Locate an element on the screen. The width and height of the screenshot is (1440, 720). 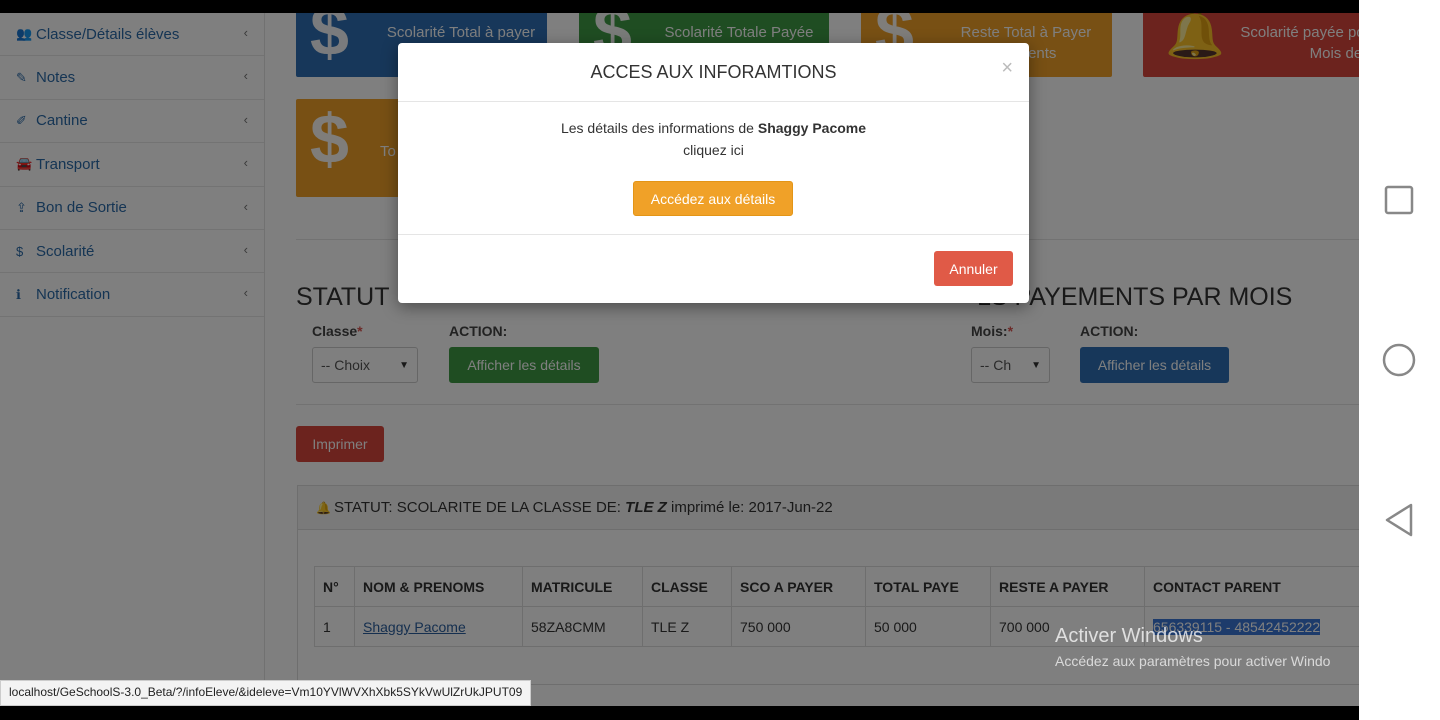
modal-text: Les détails des informations de is located at coordinates (657, 128).